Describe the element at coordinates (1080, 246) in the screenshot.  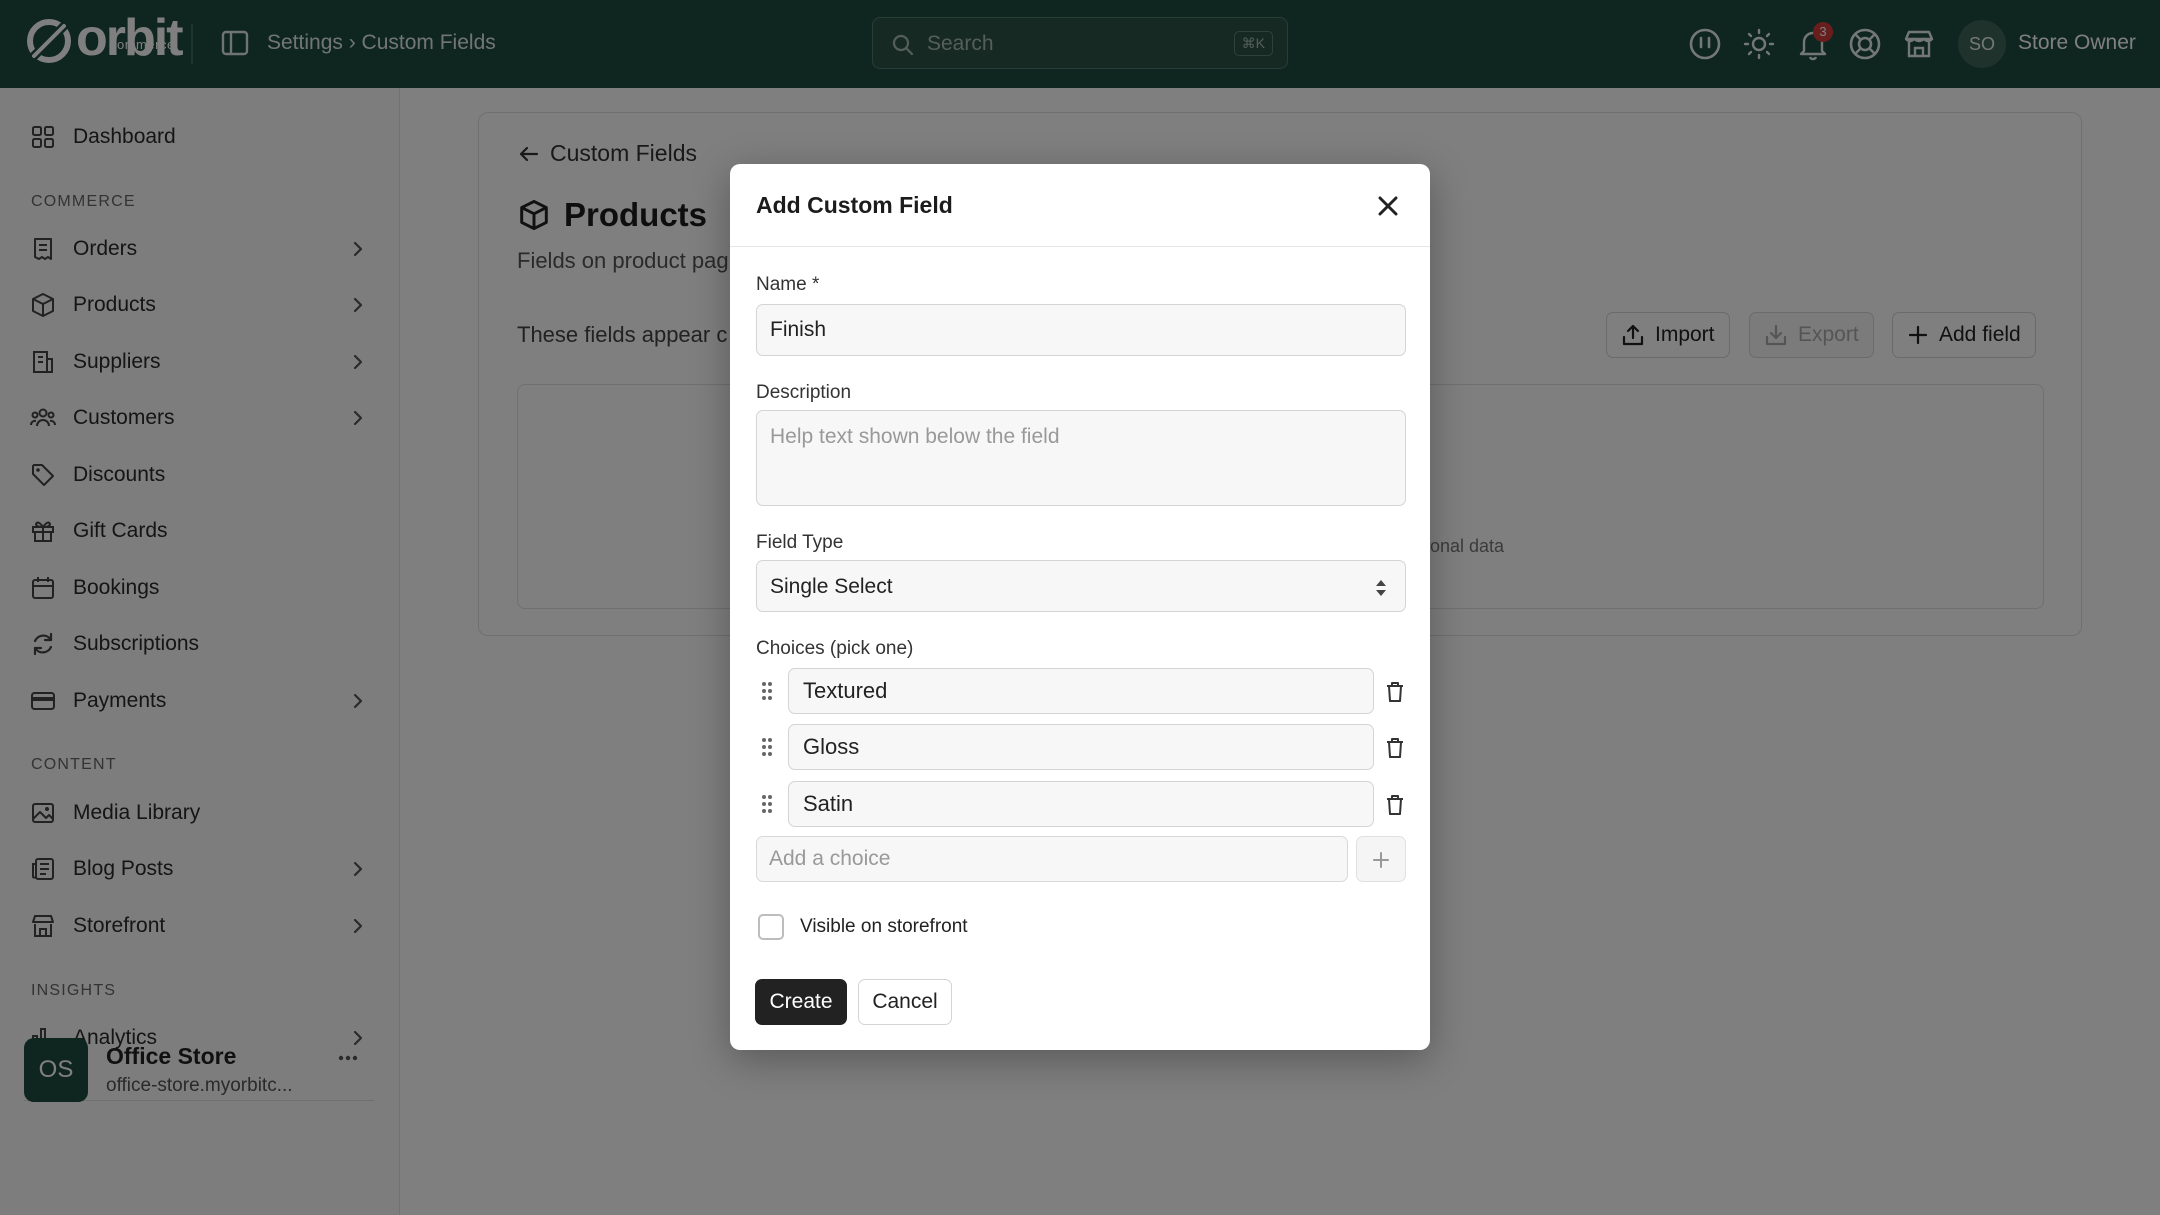
I see `dialog-divider` at that location.